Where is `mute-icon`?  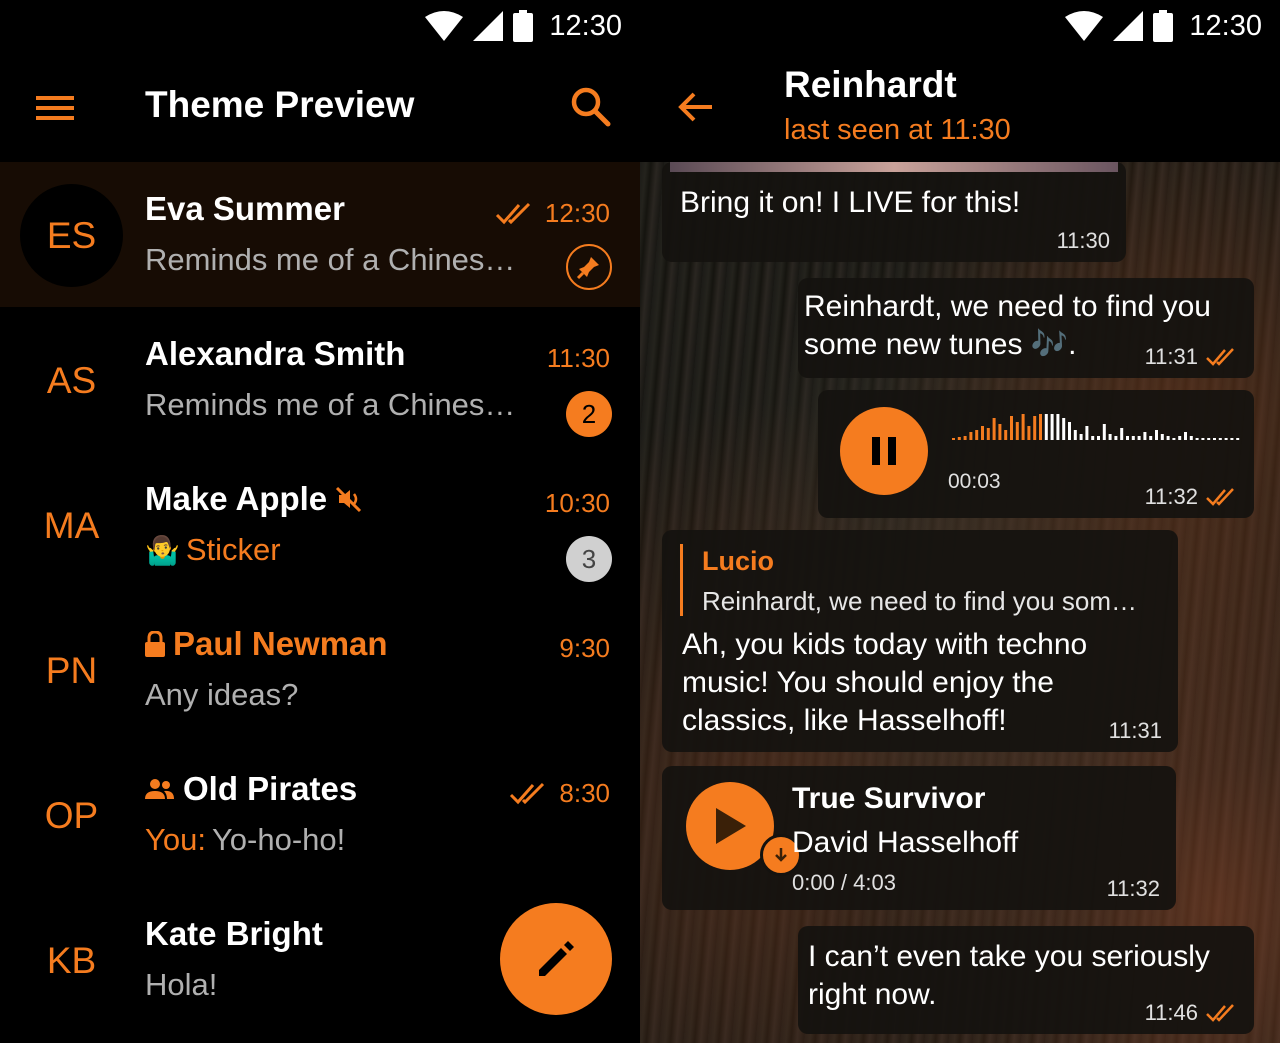
mute-icon is located at coordinates (349, 499).